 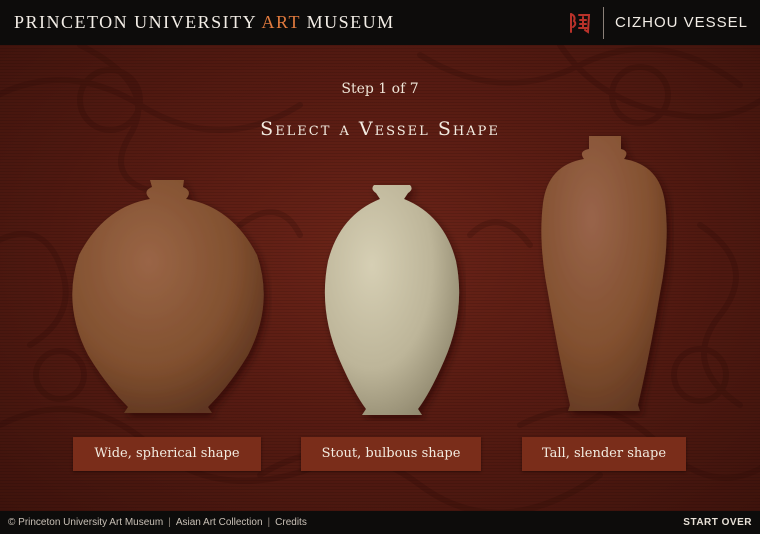 What do you see at coordinates (219, 522) in the screenshot?
I see `asian-art-link: Asian Art Collection` at bounding box center [219, 522].